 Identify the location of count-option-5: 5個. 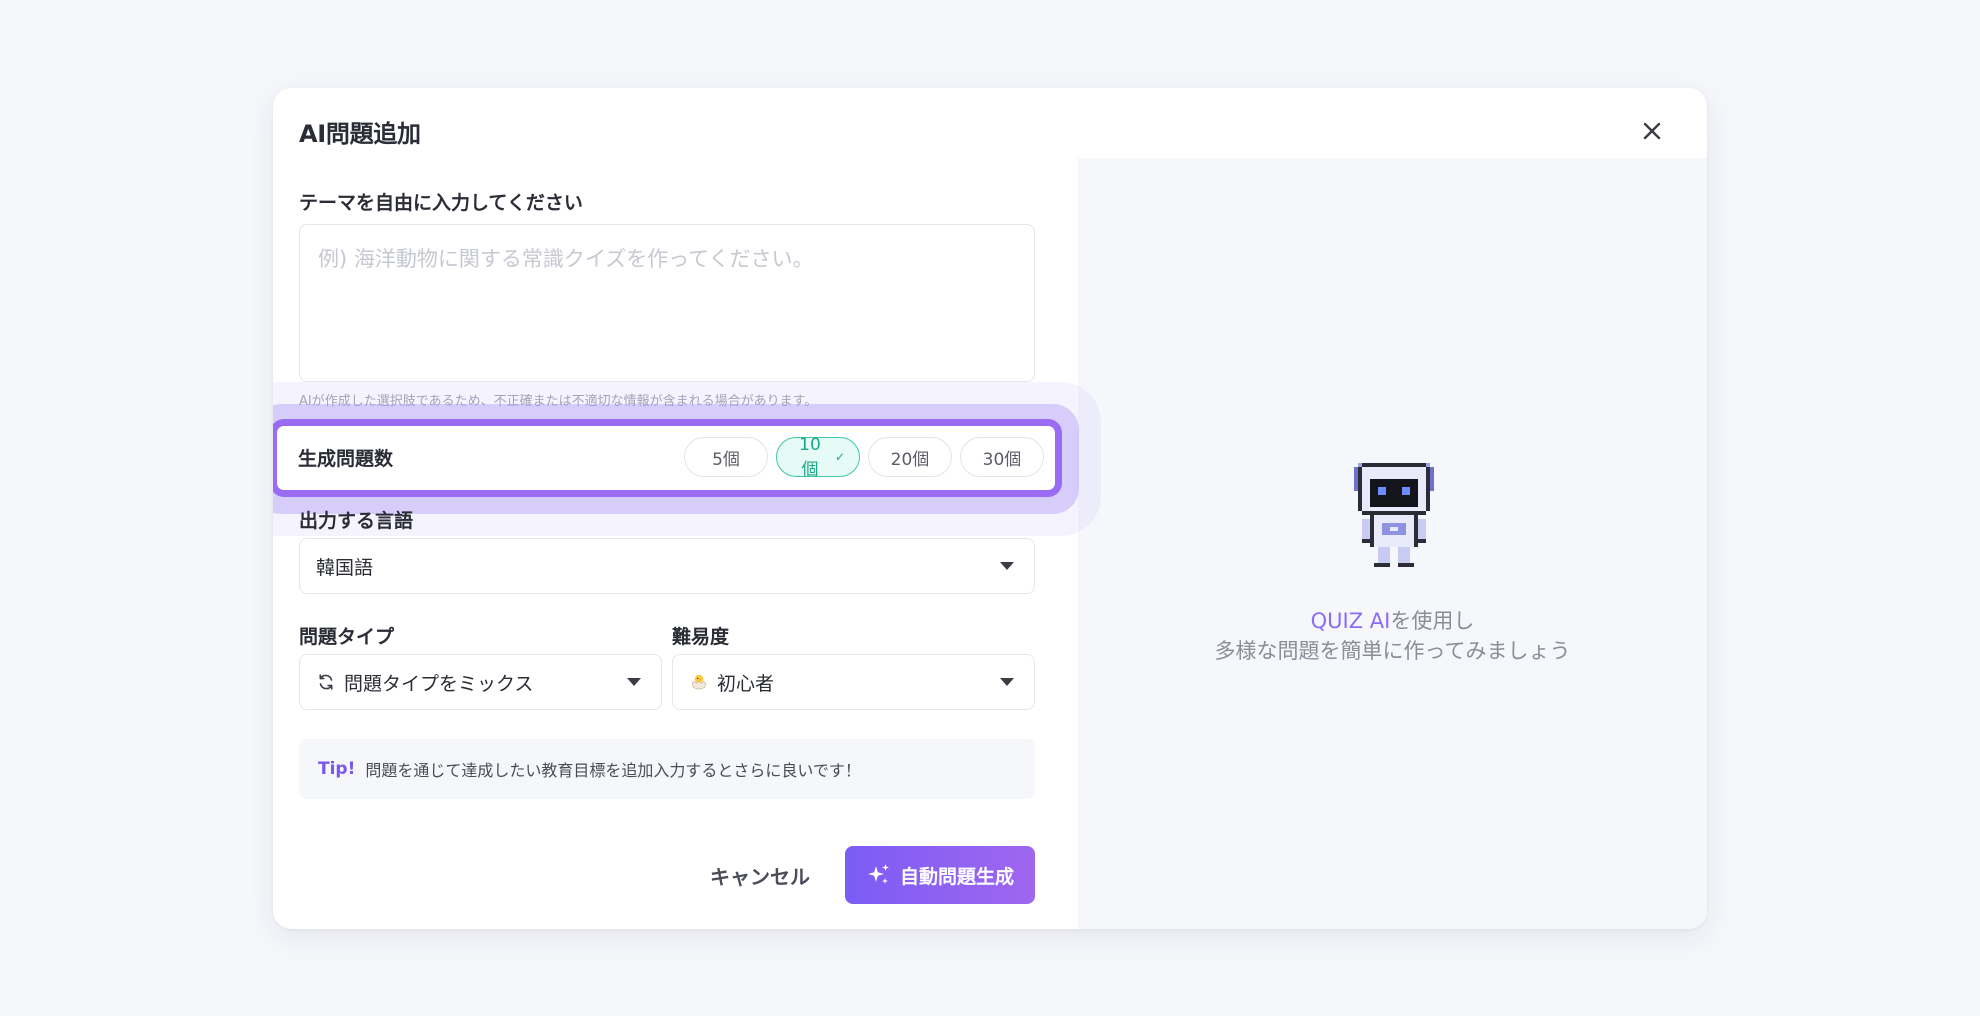
(726, 457).